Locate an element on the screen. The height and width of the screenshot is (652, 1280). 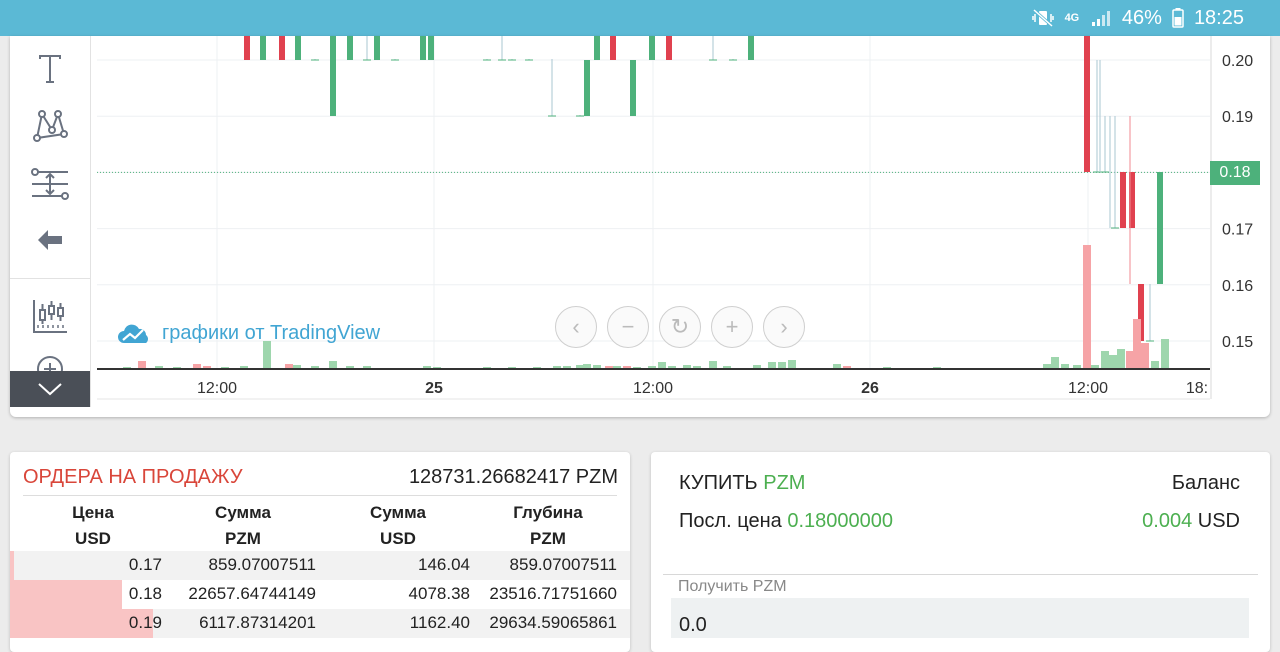
order-amount-usd: 146.04 is located at coordinates (444, 564).